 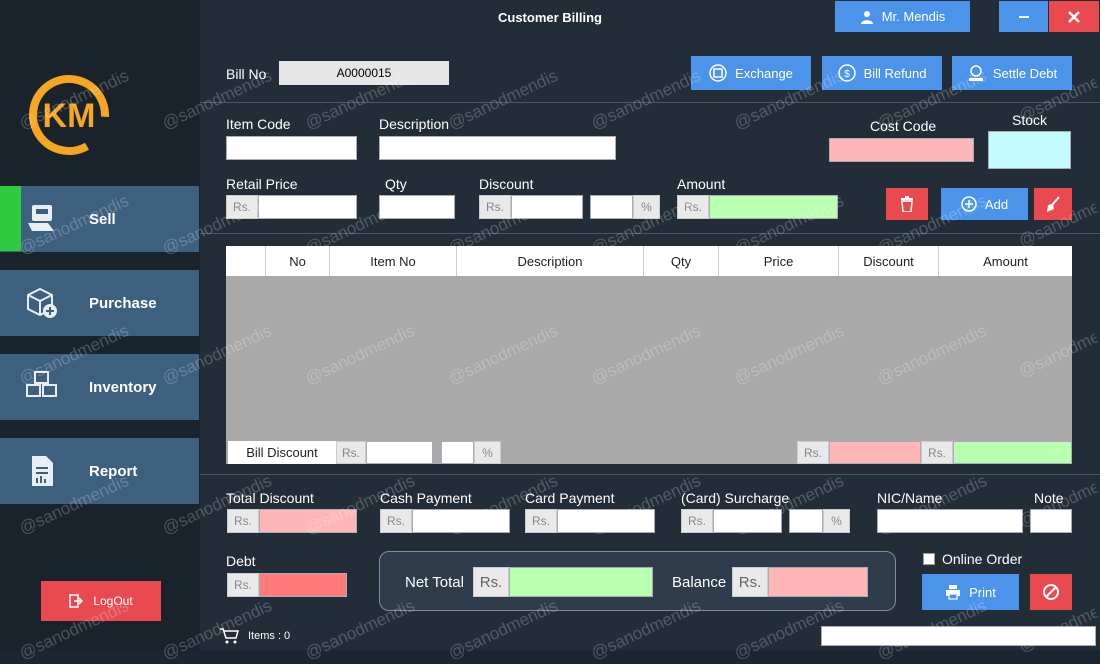 I want to click on nic-name-input, so click(x=950, y=521).